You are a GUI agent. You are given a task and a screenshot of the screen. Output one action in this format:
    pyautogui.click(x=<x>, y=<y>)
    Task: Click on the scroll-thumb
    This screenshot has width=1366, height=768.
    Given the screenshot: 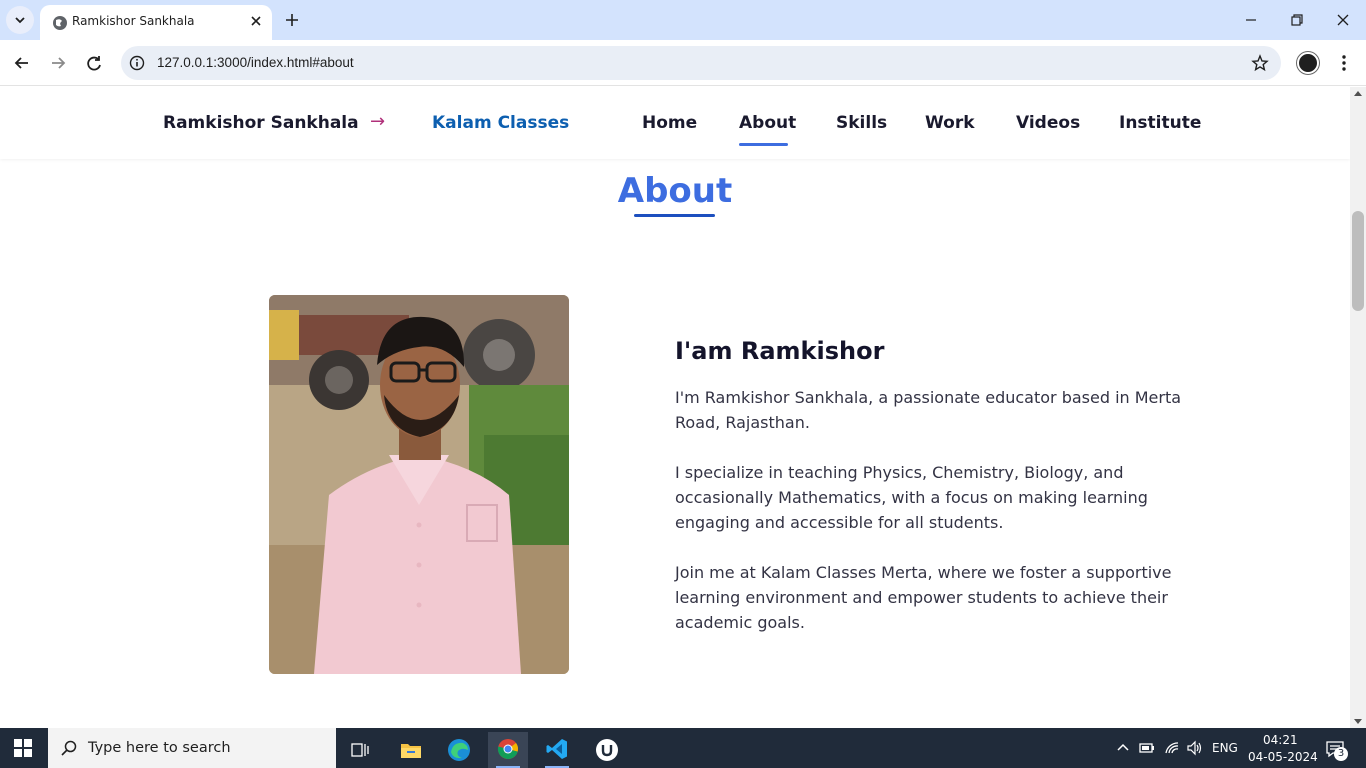 What is the action you would take?
    pyautogui.click(x=1358, y=261)
    